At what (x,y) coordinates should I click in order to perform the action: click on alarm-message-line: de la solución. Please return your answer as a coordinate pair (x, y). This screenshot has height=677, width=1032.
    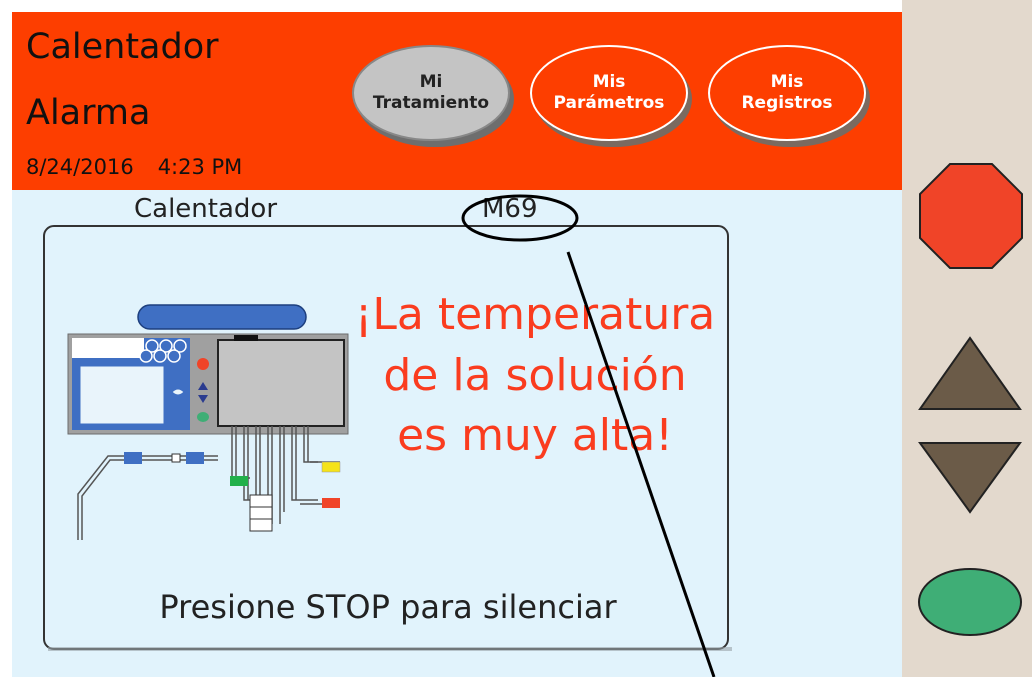
    Looking at the image, I should click on (535, 375).